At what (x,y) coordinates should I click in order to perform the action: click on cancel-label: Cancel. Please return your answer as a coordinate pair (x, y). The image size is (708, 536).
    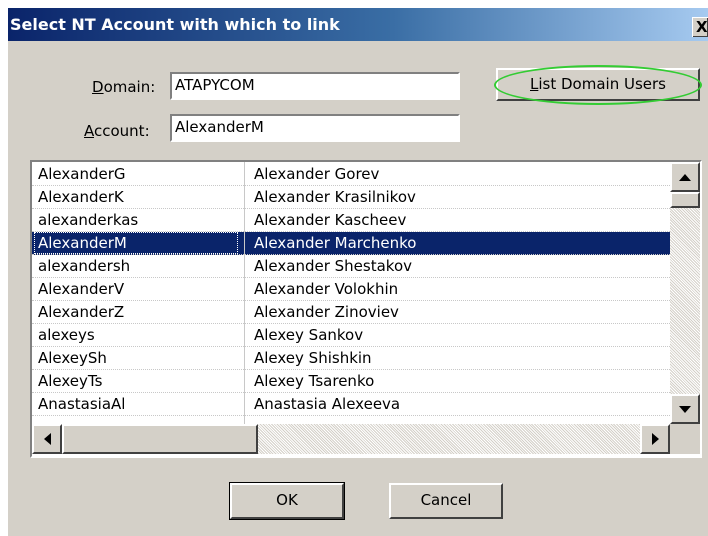
    Looking at the image, I should click on (446, 500).